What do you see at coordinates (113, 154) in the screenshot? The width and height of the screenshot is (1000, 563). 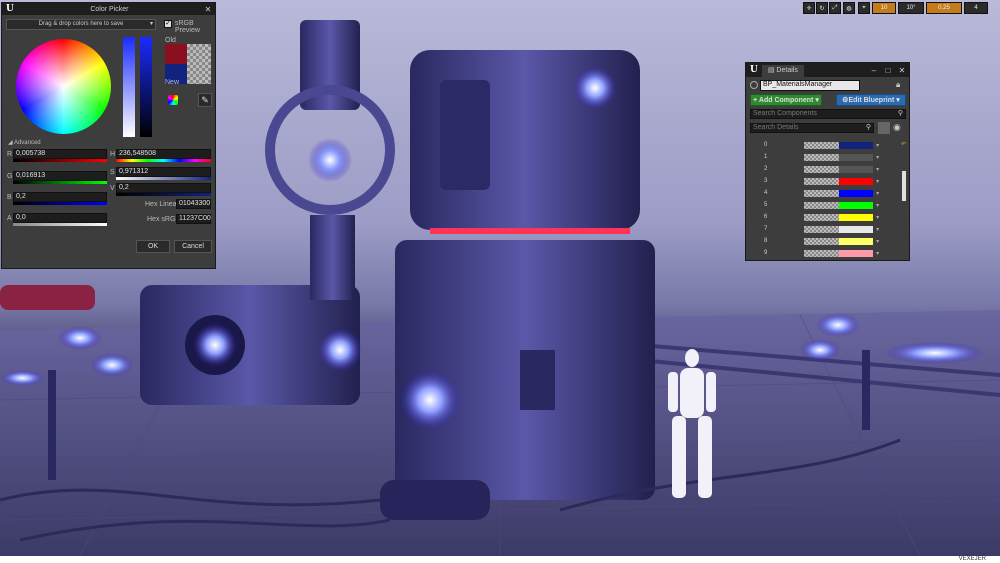 I see `hue-label: H` at bounding box center [113, 154].